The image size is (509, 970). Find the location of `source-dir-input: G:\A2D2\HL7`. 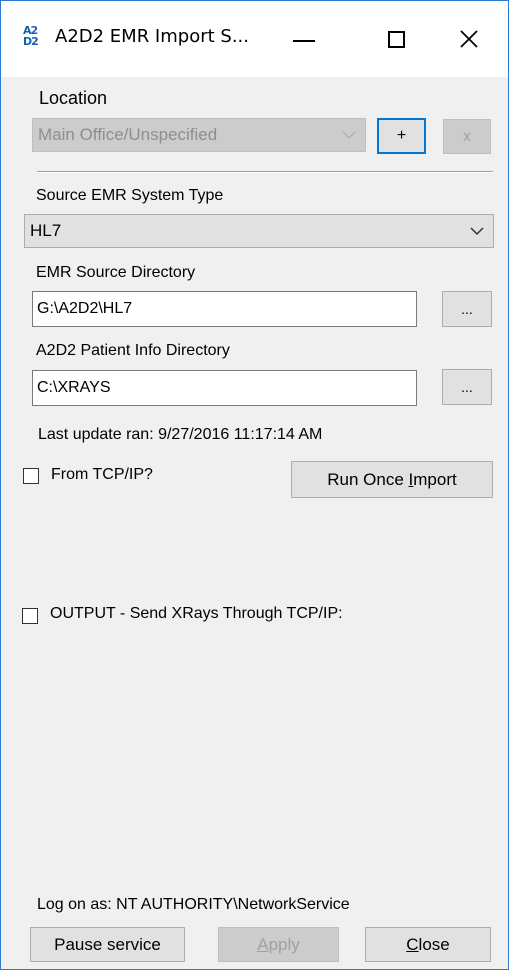

source-dir-input: G:\A2D2\HL7 is located at coordinates (224, 309).